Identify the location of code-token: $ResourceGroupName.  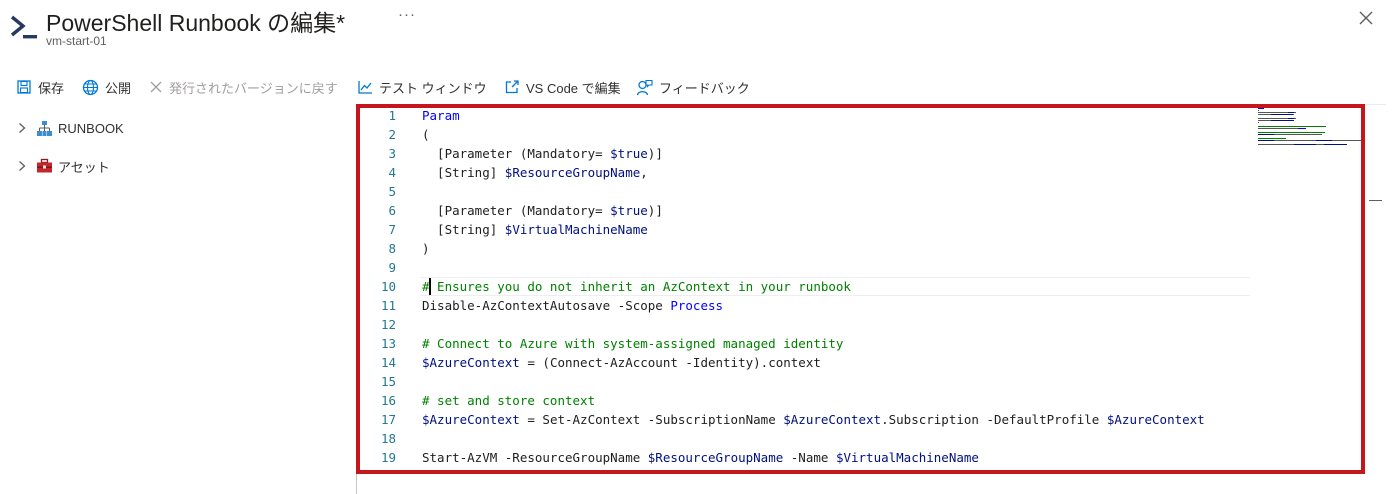
(715, 457).